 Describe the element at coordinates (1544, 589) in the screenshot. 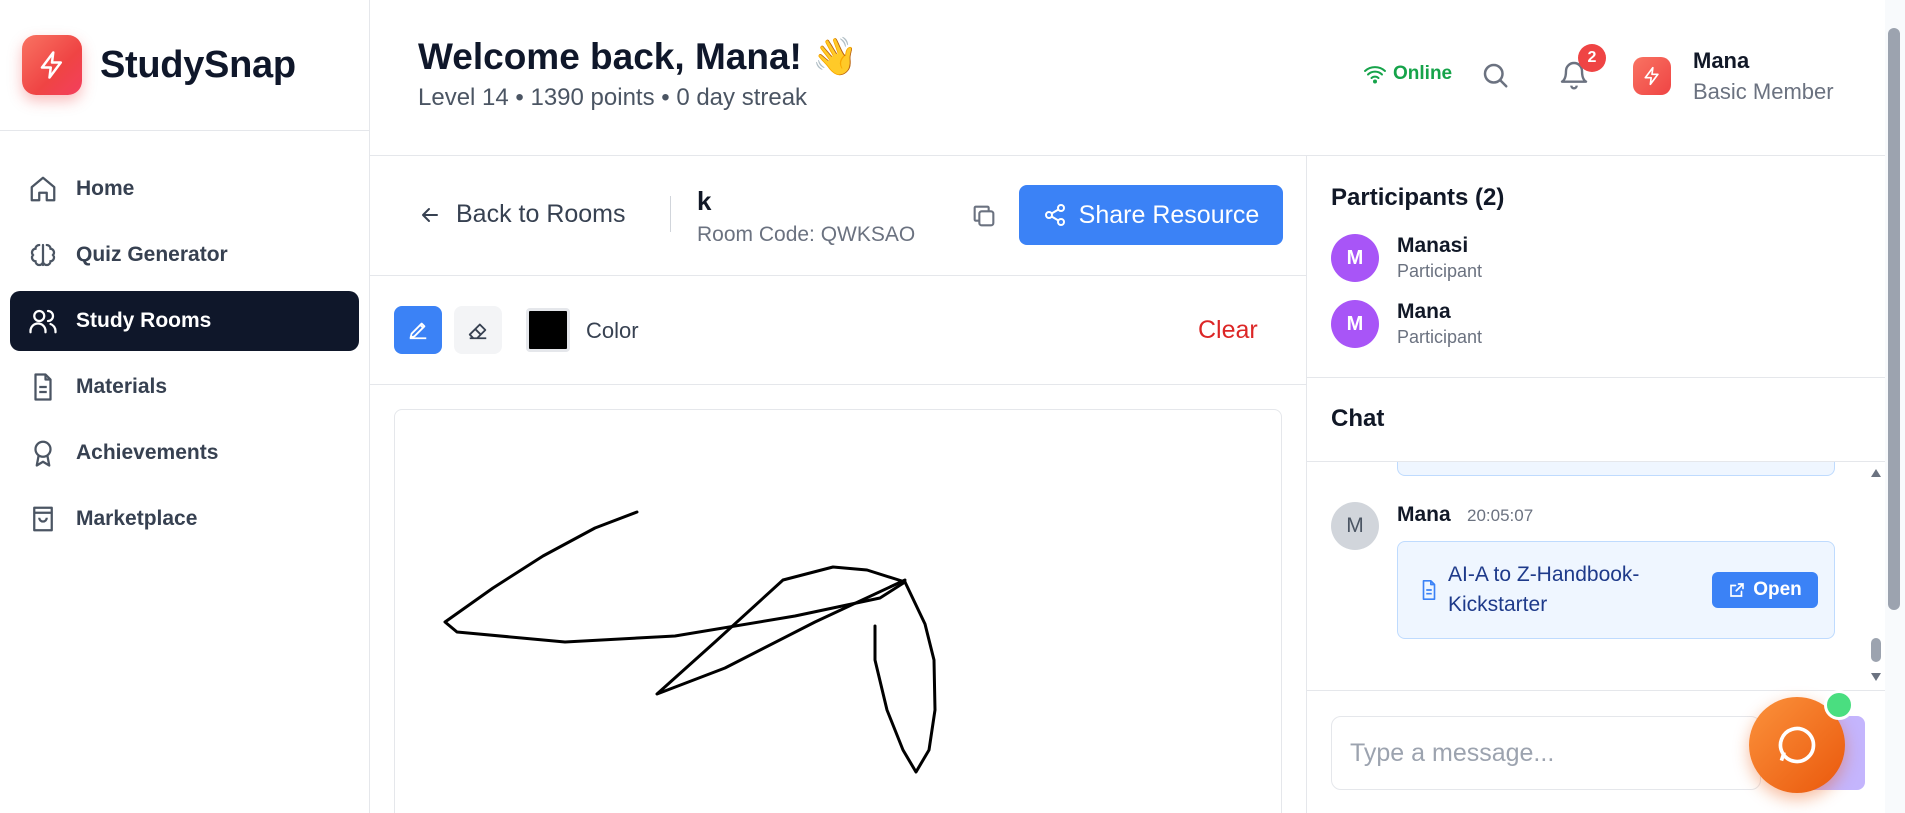

I see `shared-file-name: AI-A to Z-Handbook-Kickstarter` at that location.